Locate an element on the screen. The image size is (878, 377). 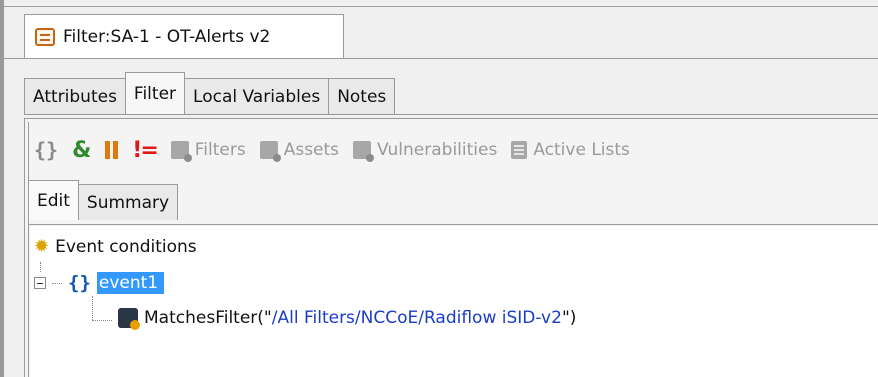
vulnerabilities-icon is located at coordinates (364, 151).